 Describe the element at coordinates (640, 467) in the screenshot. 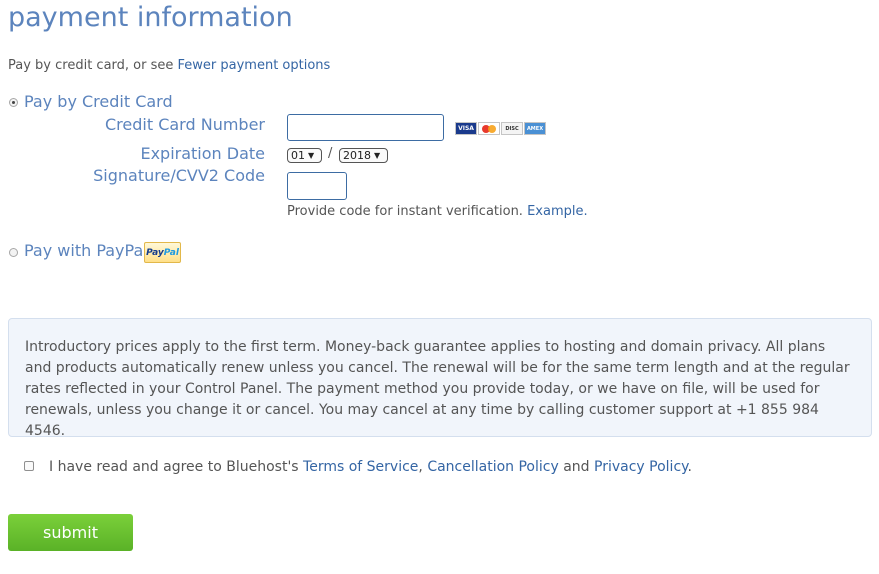

I see `privacy-policy-link: Privacy Policy` at that location.